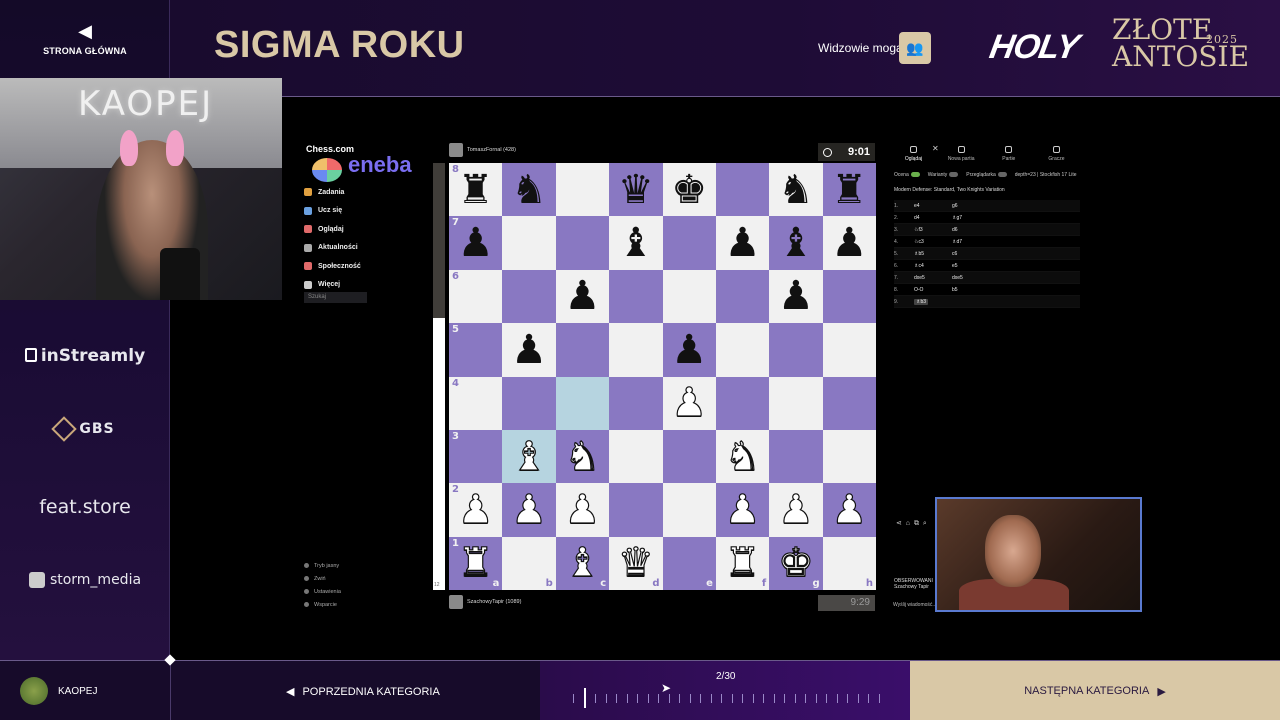  I want to click on square-h1: h, so click(849, 563).